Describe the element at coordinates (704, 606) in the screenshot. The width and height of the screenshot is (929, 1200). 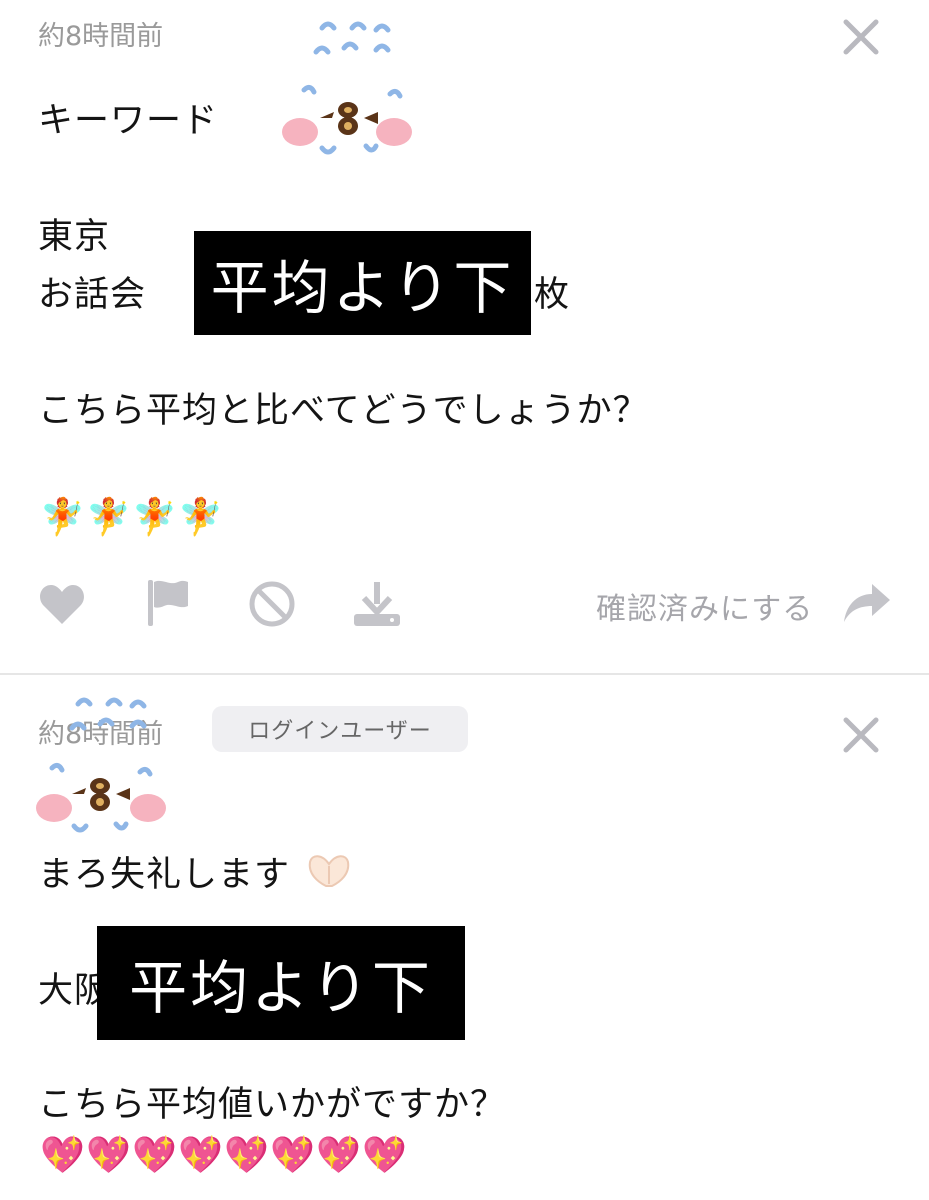
I see `mark-as-confirmed-button: 確認済みにする` at that location.